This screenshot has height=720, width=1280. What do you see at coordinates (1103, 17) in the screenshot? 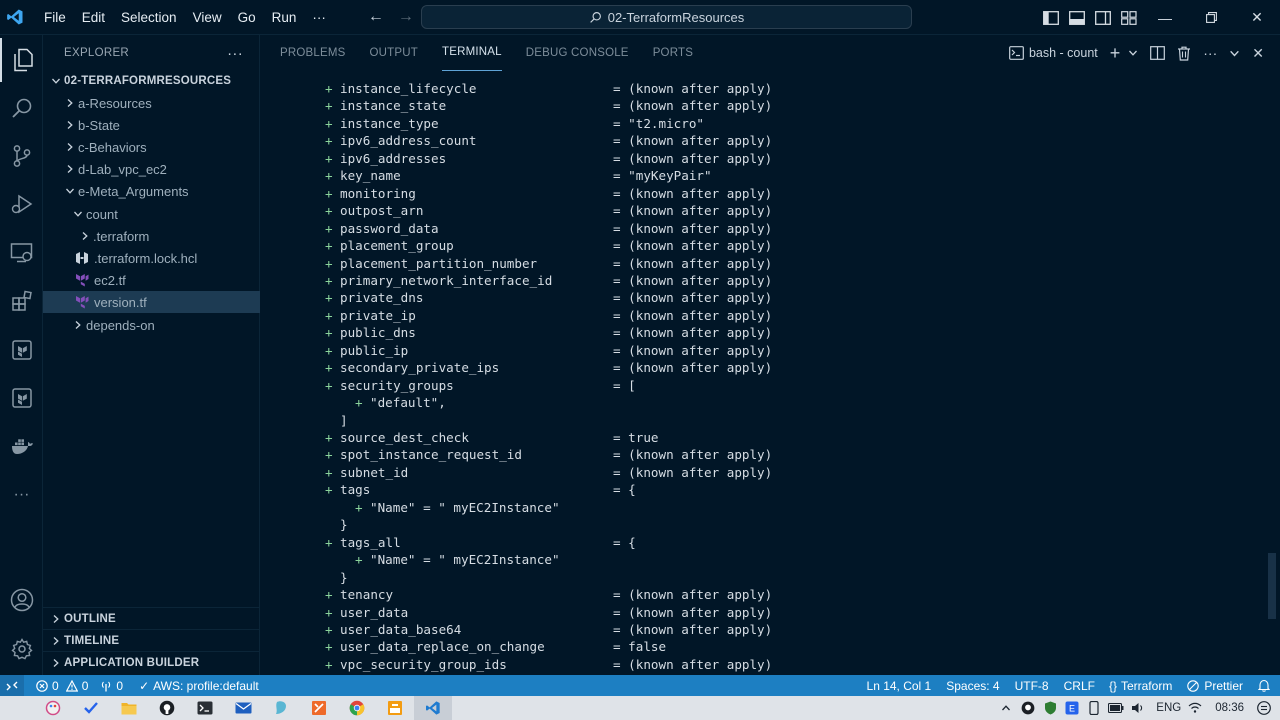
I see `toggle-secondary-sidebar-icon` at bounding box center [1103, 17].